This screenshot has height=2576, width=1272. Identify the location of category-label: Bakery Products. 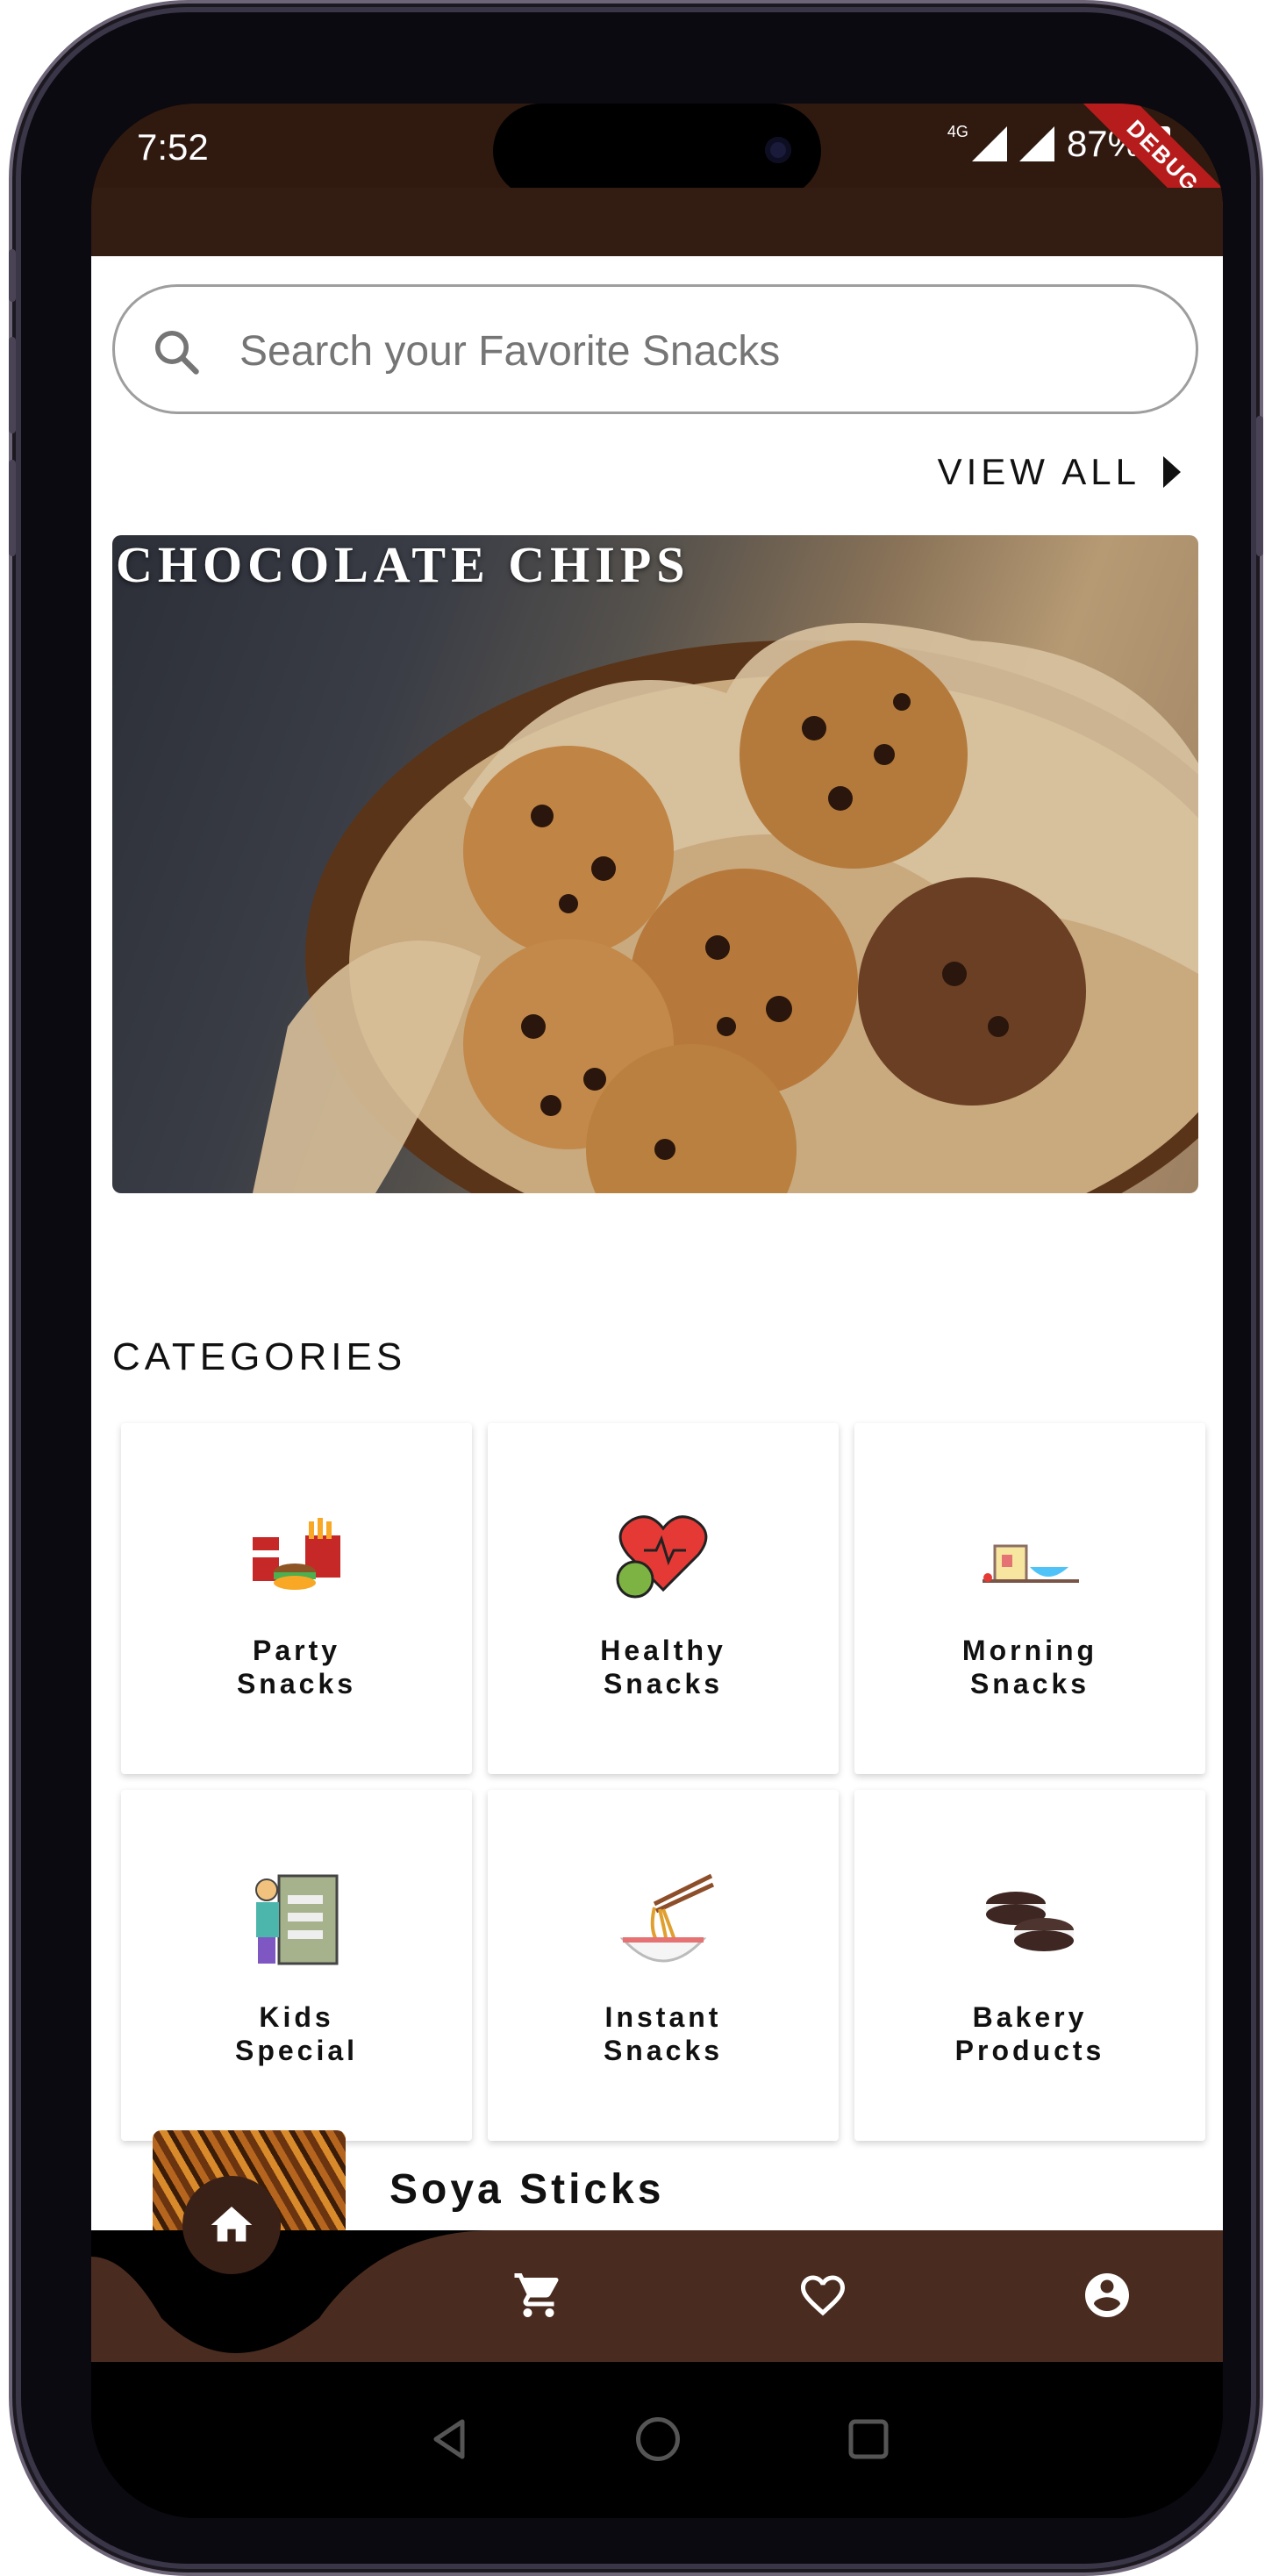
(1029, 2033).